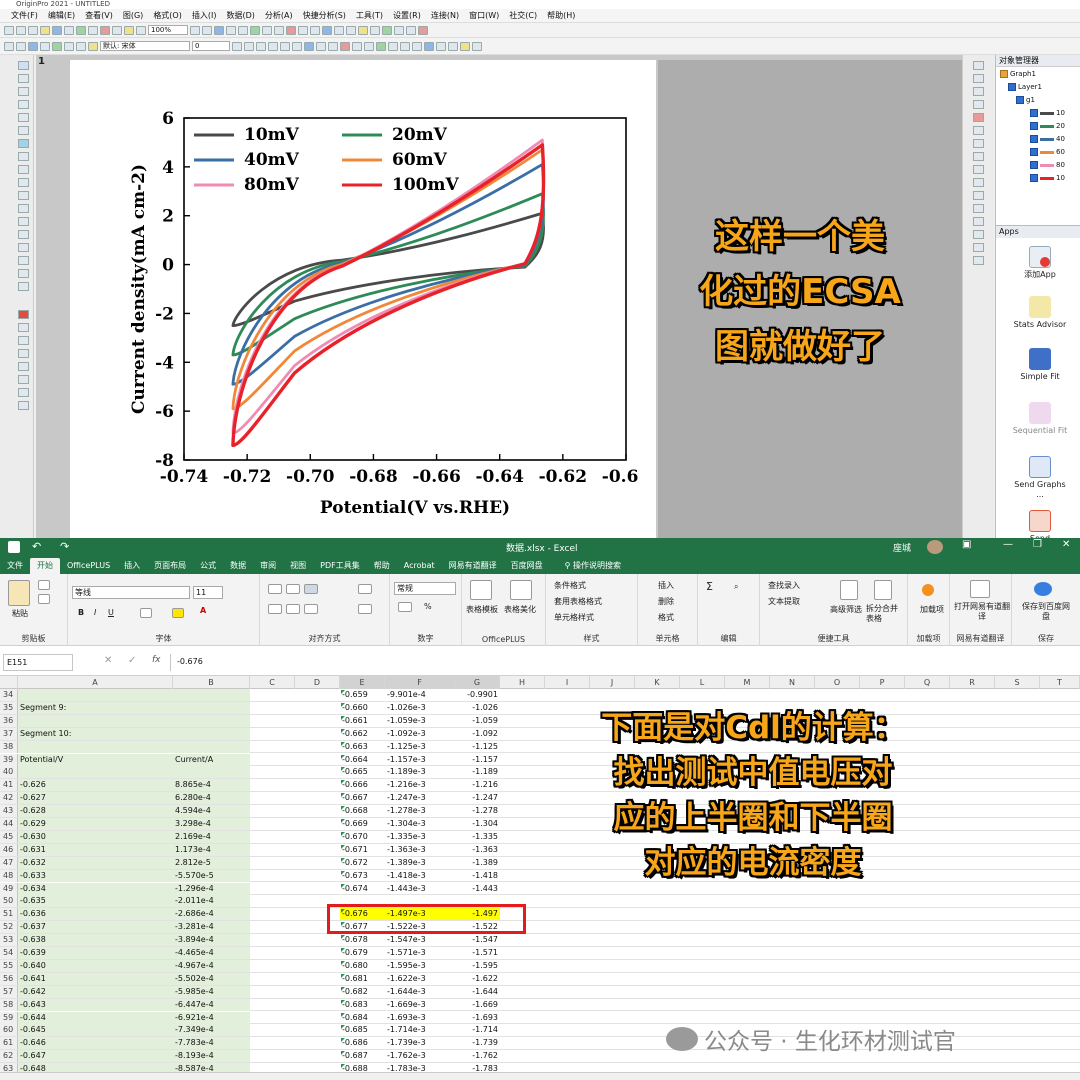 The image size is (1080, 1080). Describe the element at coordinates (1012, 87) in the screenshot. I see `layer-checkbox` at that location.